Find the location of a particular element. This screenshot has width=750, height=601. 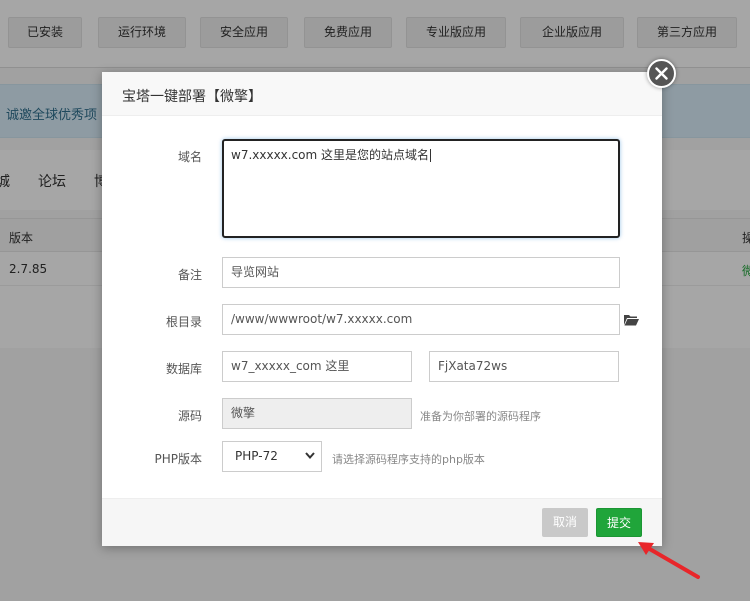

source-label: 源码 is located at coordinates (189, 416).